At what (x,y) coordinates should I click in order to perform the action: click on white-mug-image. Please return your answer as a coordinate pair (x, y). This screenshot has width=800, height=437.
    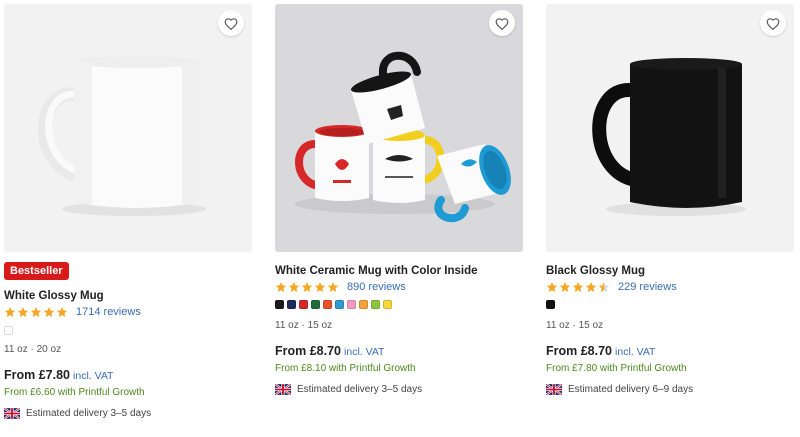
    Looking at the image, I should click on (121, 136).